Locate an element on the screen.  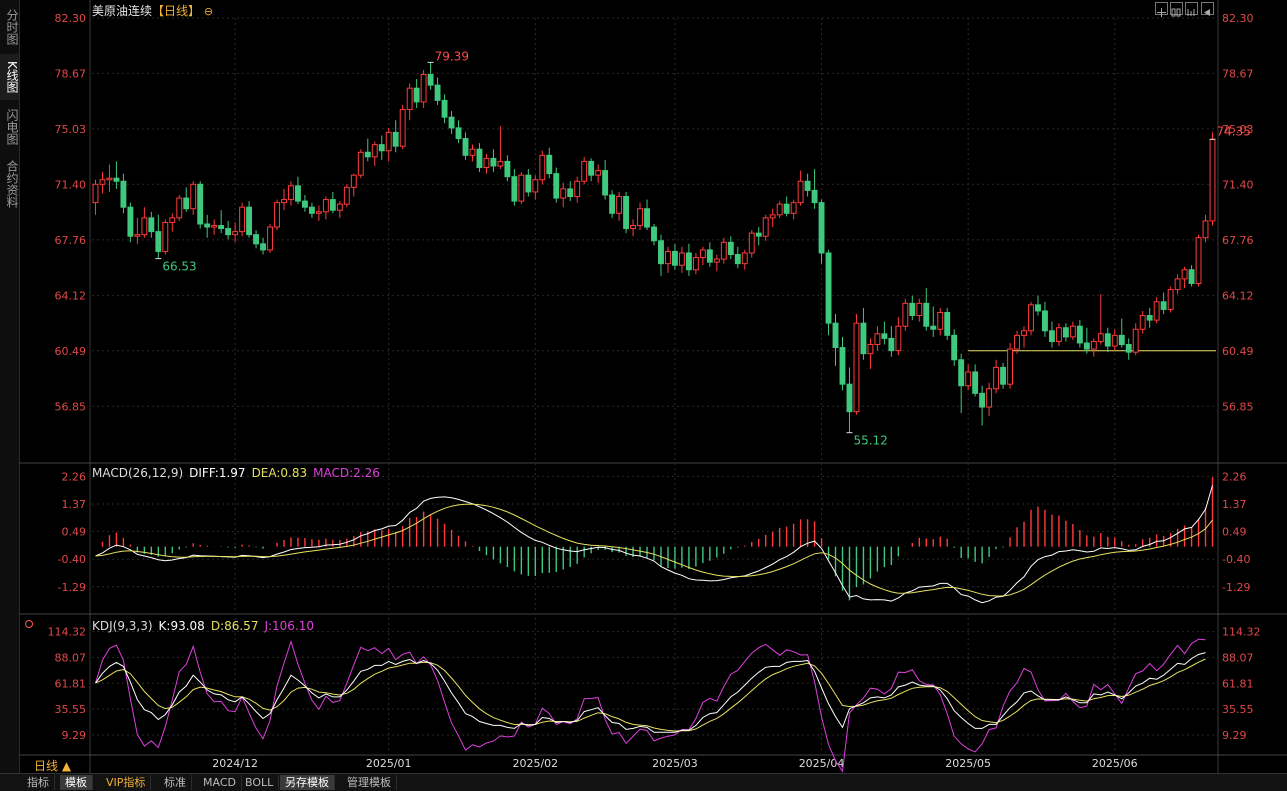
tab-standard: 标准 is located at coordinates (175, 782).